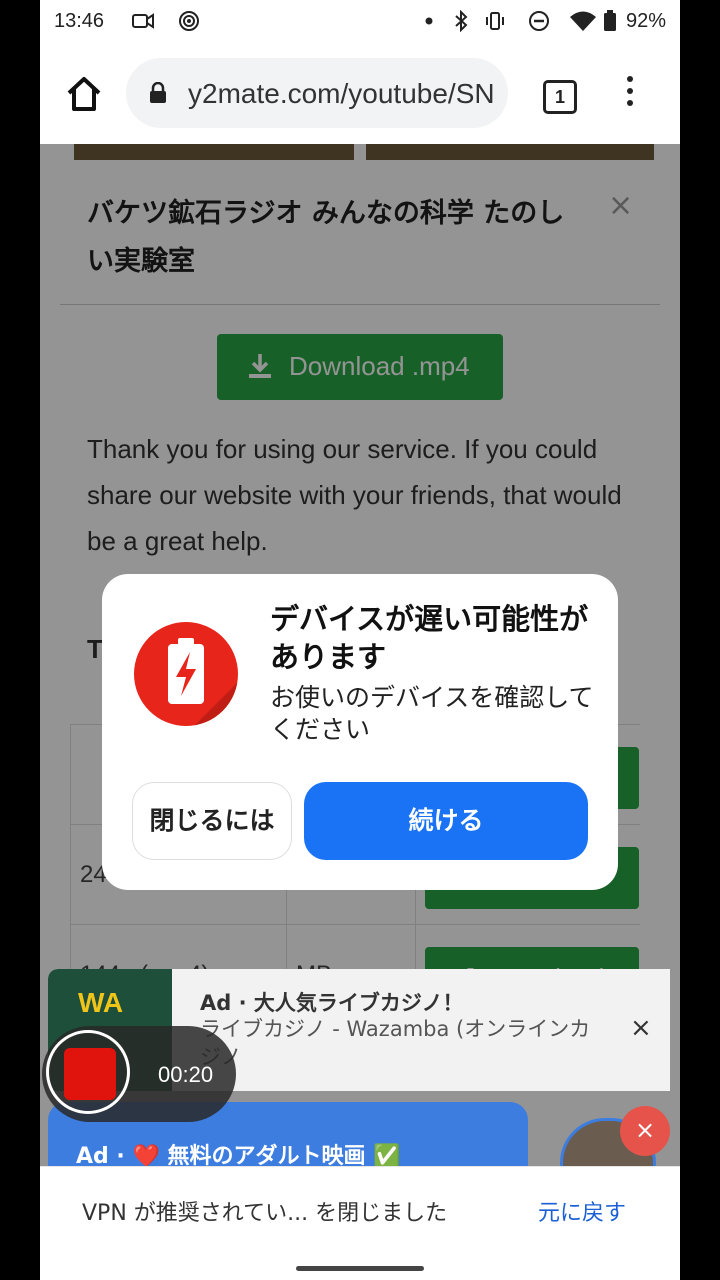  Describe the element at coordinates (265, 1213) in the screenshot. I see `snackbar-message: VPN が推奨されてい... を閉じました` at that location.